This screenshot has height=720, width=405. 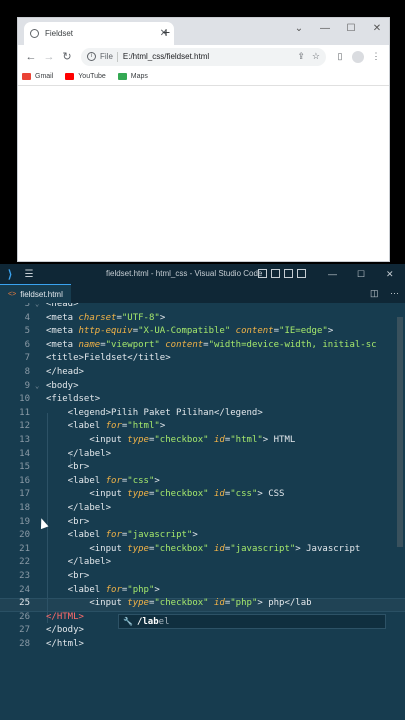 I want to click on line-number: 14, so click(x=24, y=453).